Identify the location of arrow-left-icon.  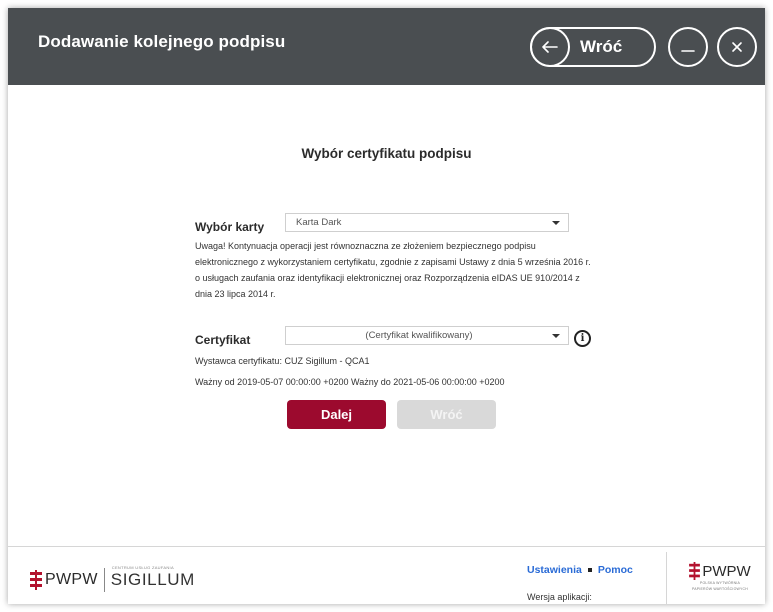
(550, 47).